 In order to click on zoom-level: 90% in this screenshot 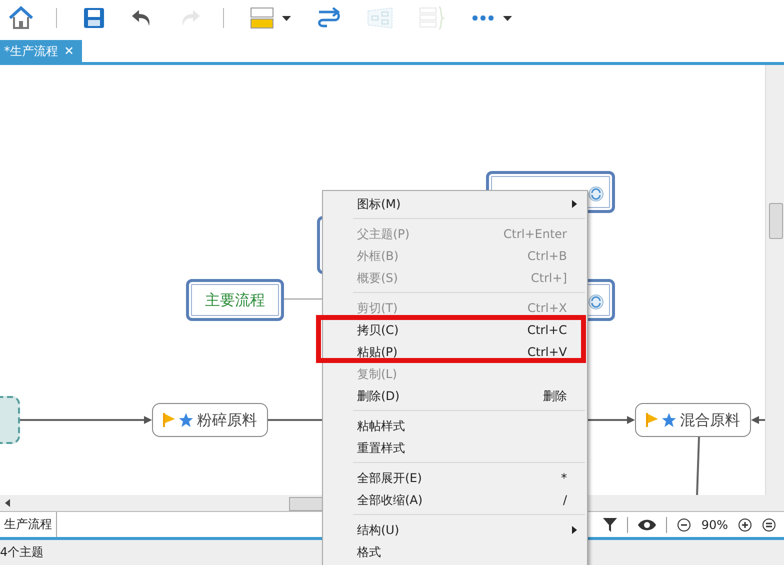, I will do `click(714, 525)`.